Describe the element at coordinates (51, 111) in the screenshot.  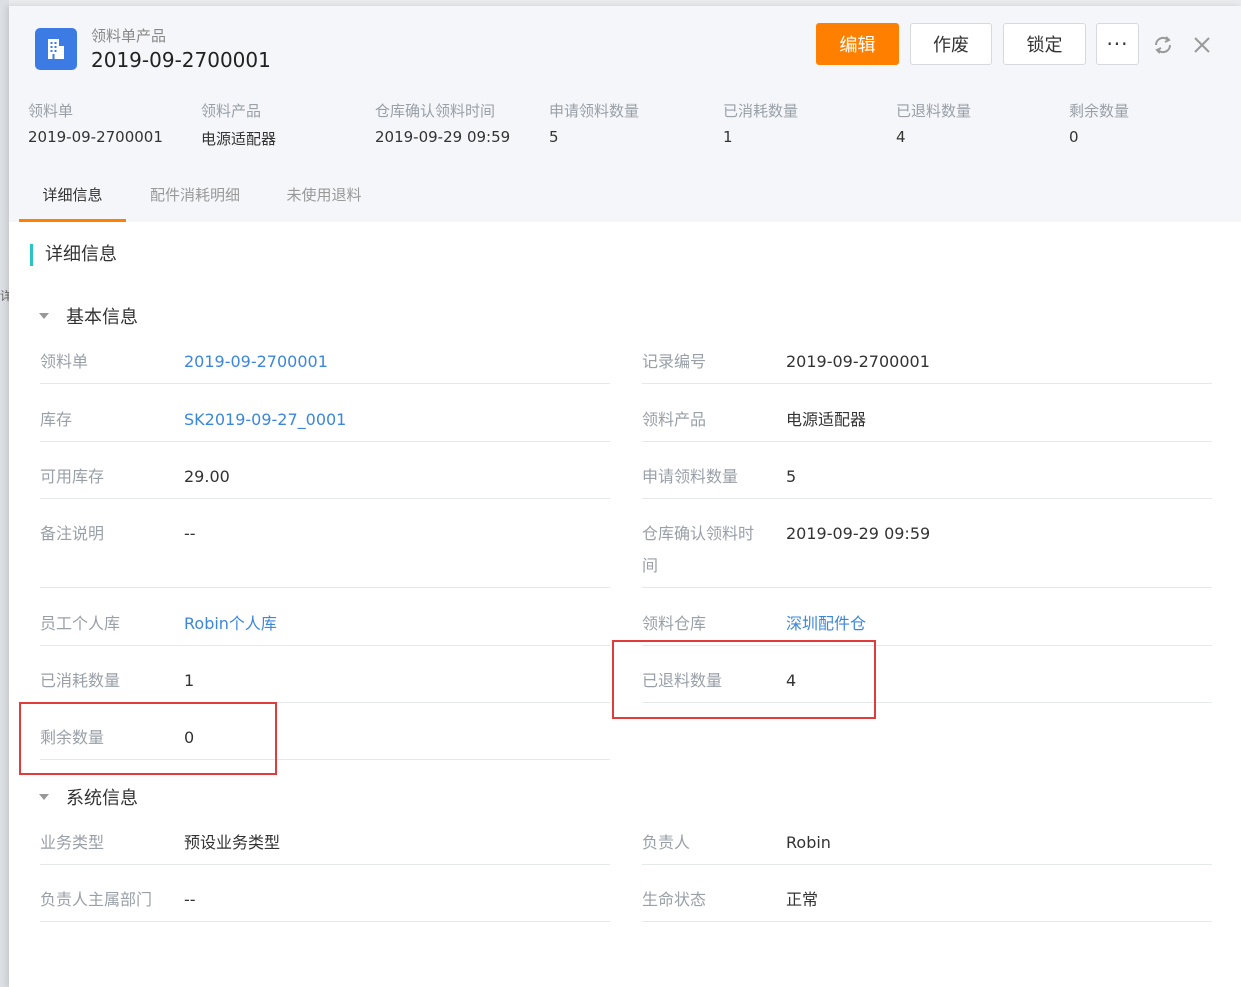
I see `summary-label: 领料单` at that location.